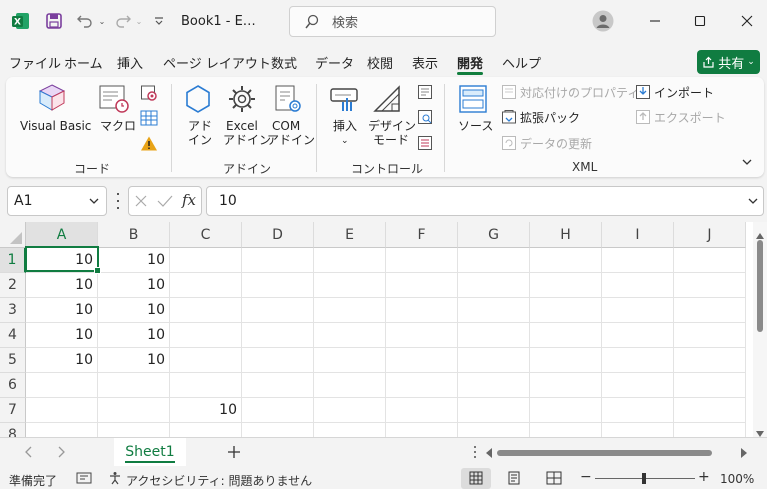 Image resolution: width=767 pixels, height=489 pixels. I want to click on cell-h7, so click(566, 410).